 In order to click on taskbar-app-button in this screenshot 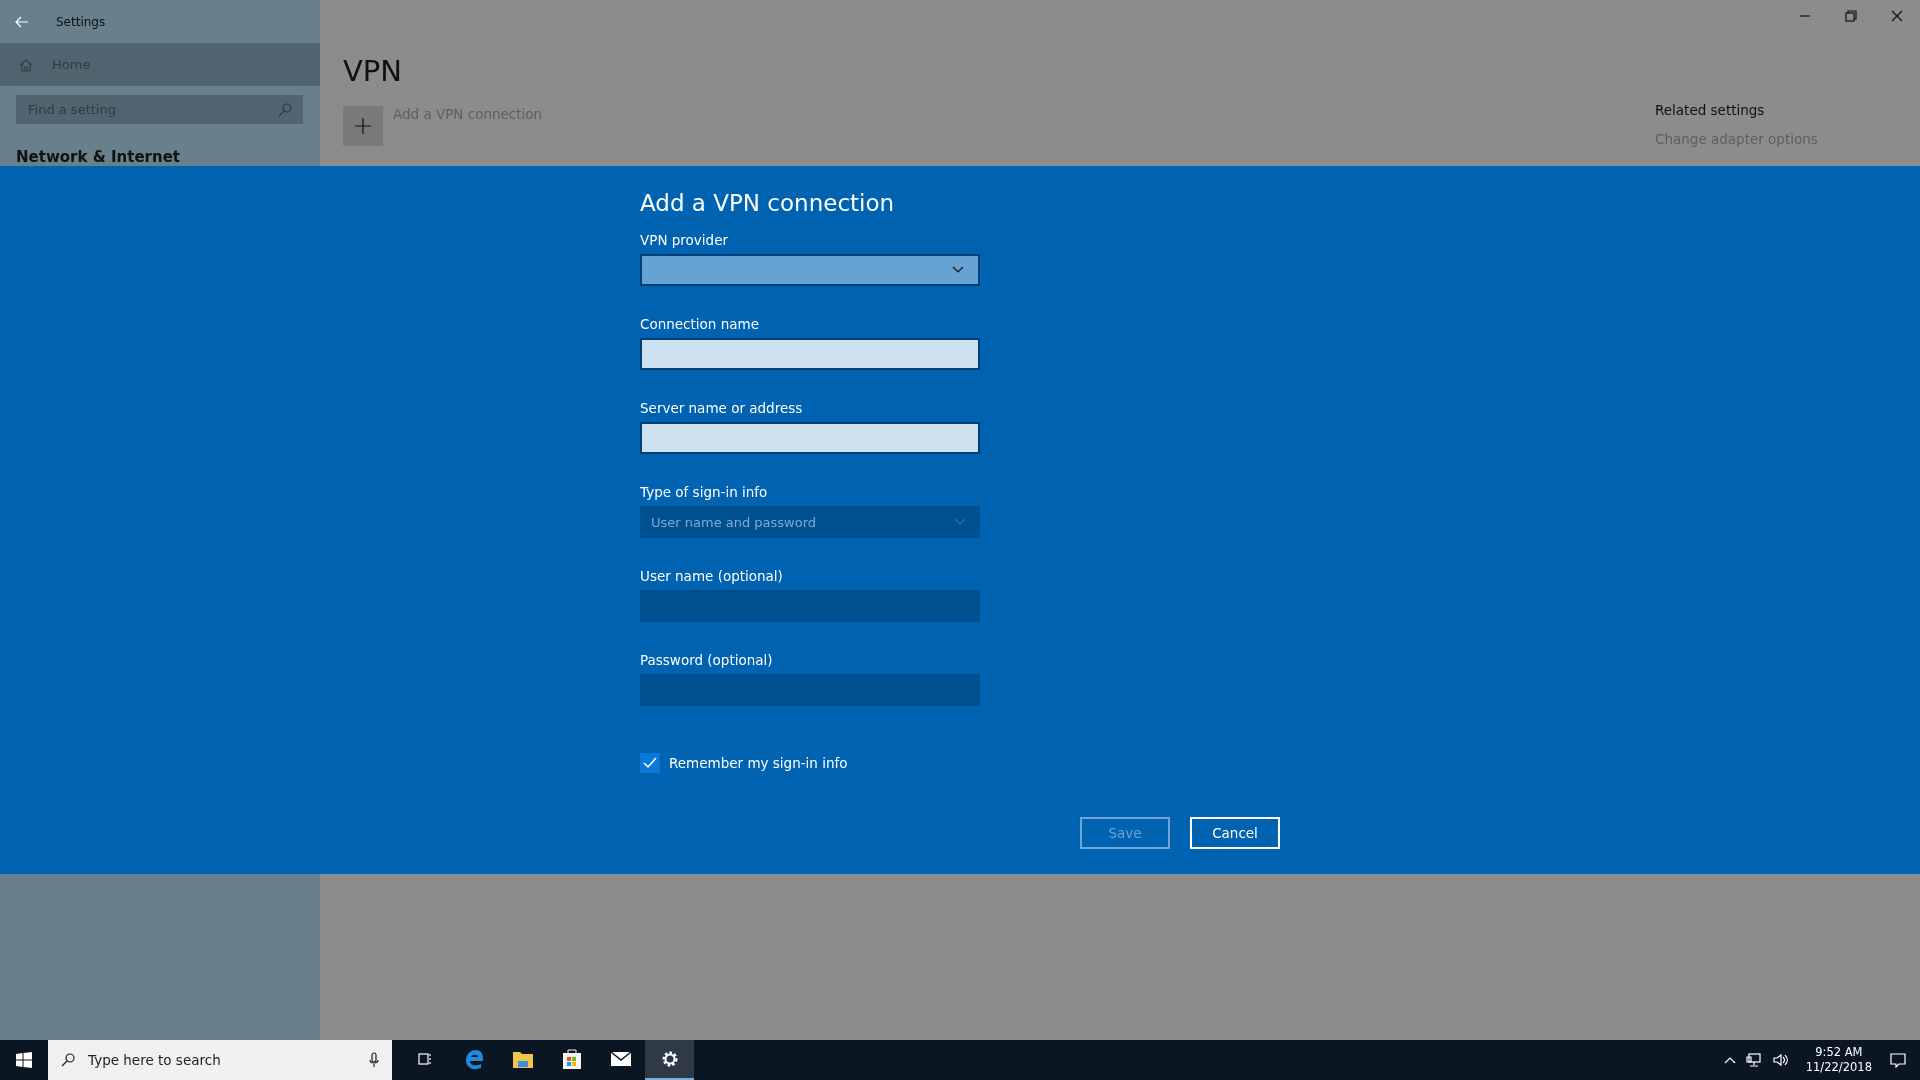, I will do `click(669, 1060)`.